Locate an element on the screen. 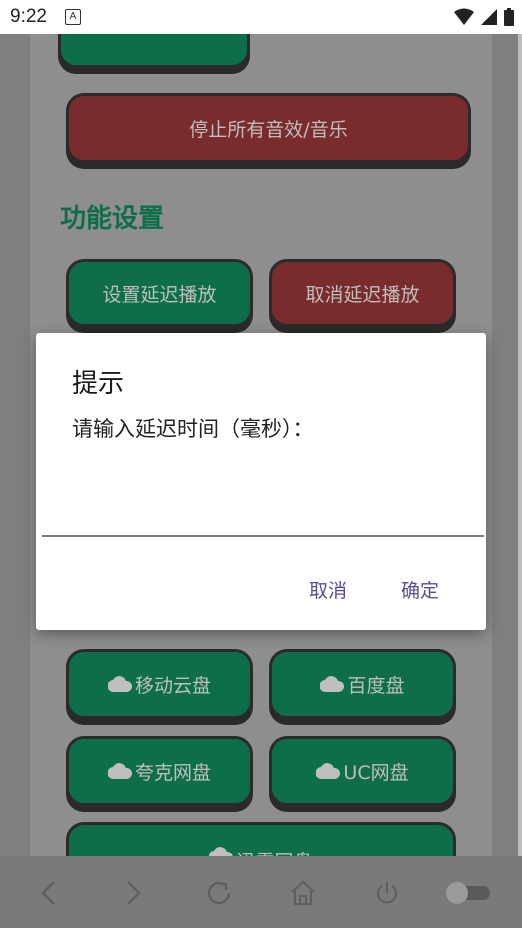 This screenshot has width=522, height=928. cancel-delay-button: 取消延迟播放 is located at coordinates (362, 293).